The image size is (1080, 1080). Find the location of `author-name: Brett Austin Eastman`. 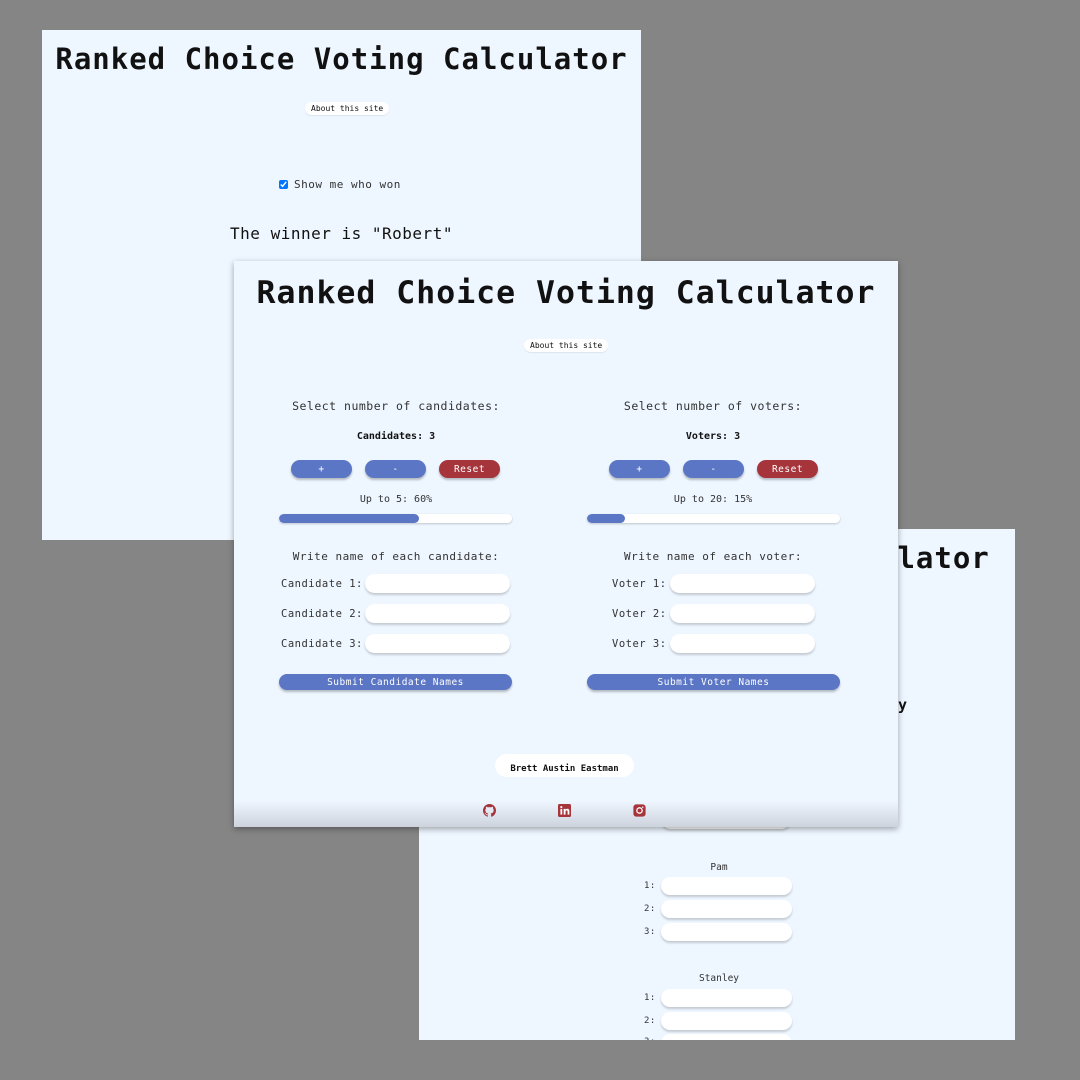

author-name: Brett Austin Eastman is located at coordinates (564, 769).